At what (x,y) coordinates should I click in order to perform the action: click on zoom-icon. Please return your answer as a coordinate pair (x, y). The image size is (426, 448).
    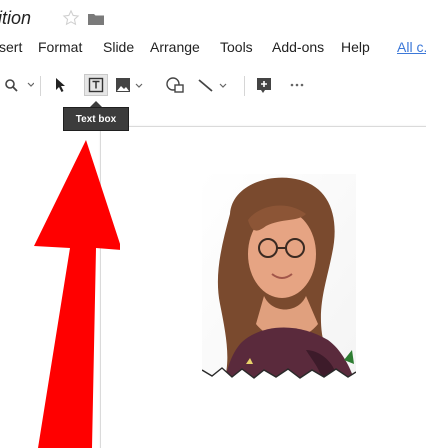
    Looking at the image, I should click on (19, 85).